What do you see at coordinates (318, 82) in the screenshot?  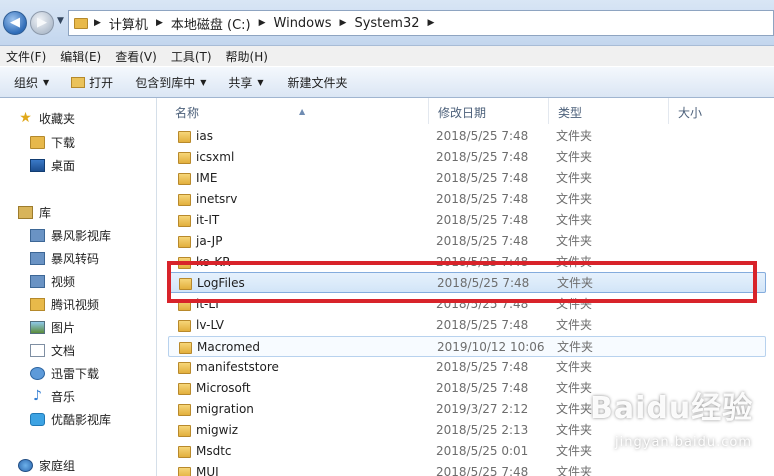 I see `new-folder-button: 新建文件夹` at bounding box center [318, 82].